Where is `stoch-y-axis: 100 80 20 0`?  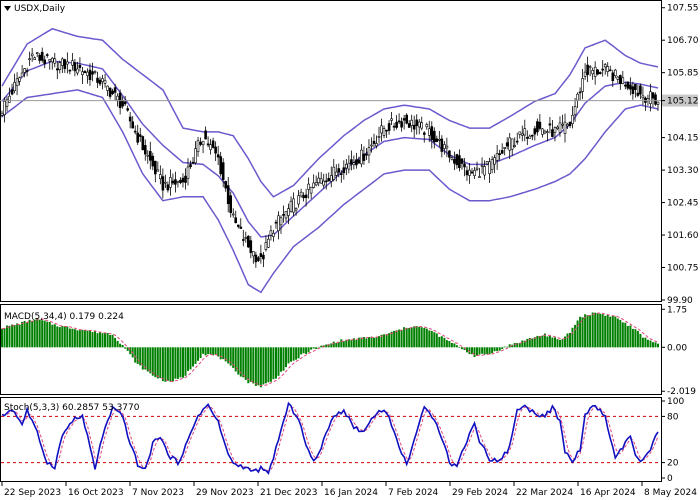
stoch-y-axis: 100 80 20 0 is located at coordinates (672, 440).